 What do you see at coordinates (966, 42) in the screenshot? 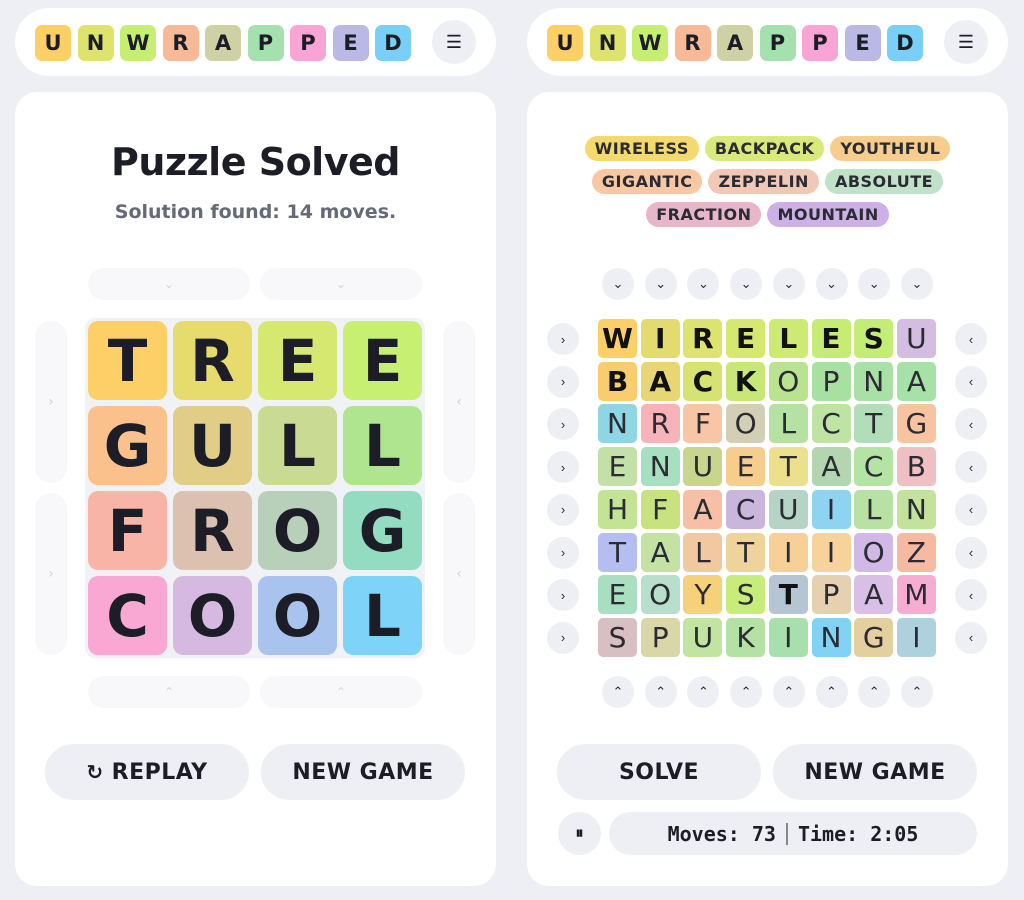
I see `menu-button: ☰` at bounding box center [966, 42].